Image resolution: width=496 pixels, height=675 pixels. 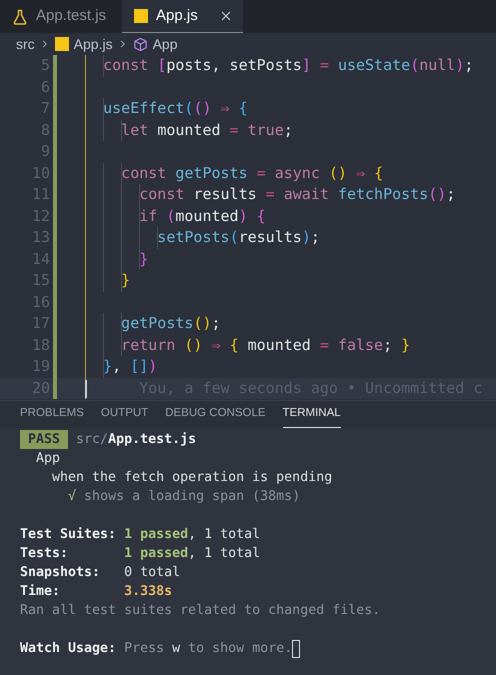 I want to click on terminal-text: when the fetch operation is pending, so click(x=191, y=478).